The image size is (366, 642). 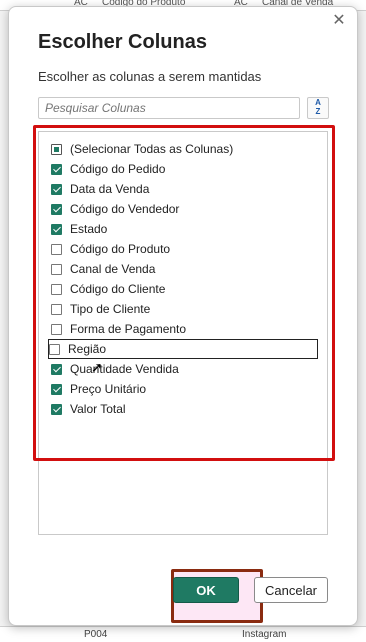 What do you see at coordinates (113, 269) in the screenshot?
I see `column-label: Canal de Venda` at bounding box center [113, 269].